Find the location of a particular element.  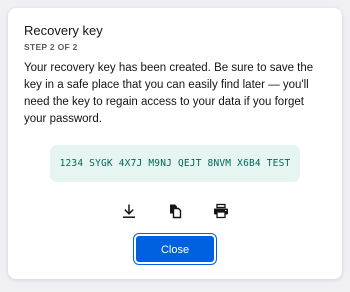

recovery-key-box: 1234 SYGK 4X7J M9NJ QEJT 8NVM X6B4 TEST is located at coordinates (175, 163).